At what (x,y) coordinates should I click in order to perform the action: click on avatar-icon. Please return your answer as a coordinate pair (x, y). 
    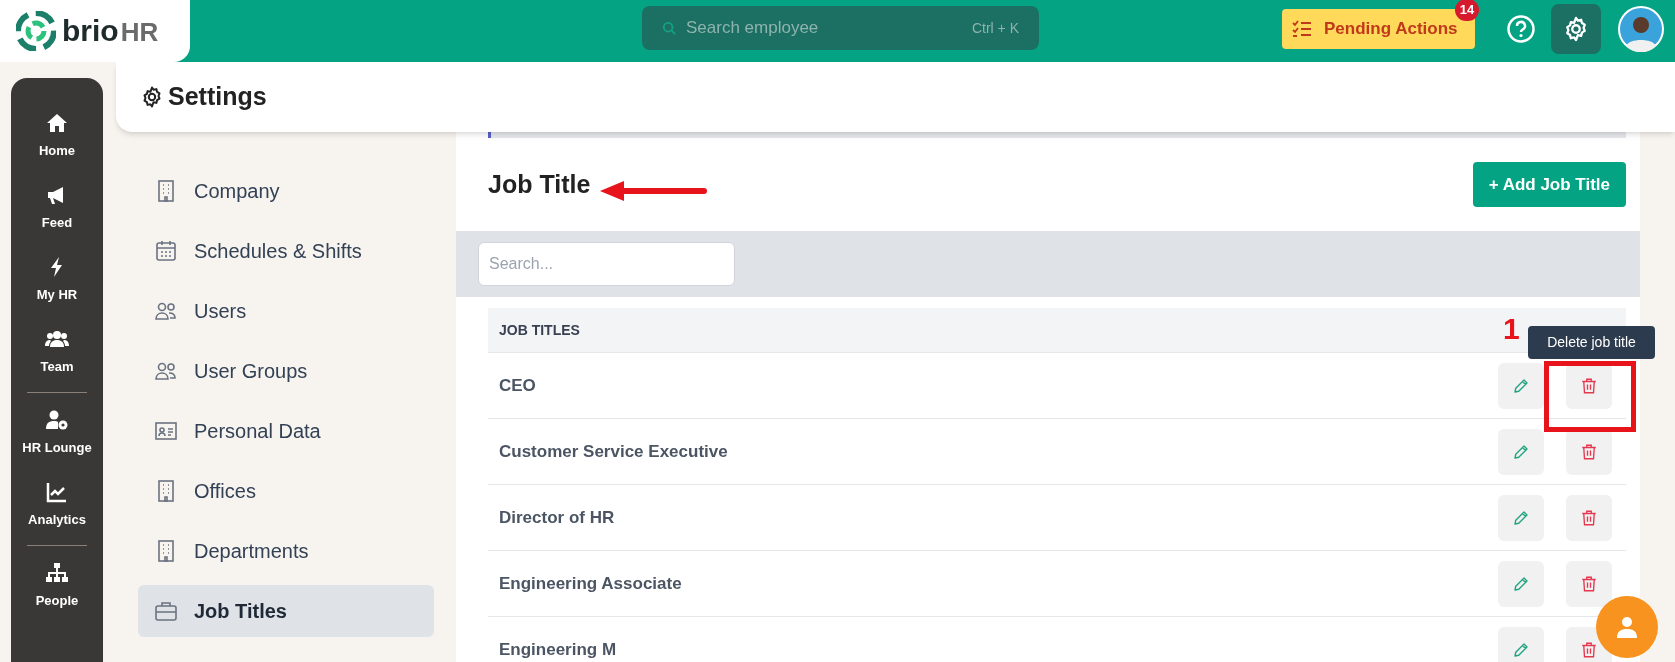
    Looking at the image, I should click on (1641, 29).